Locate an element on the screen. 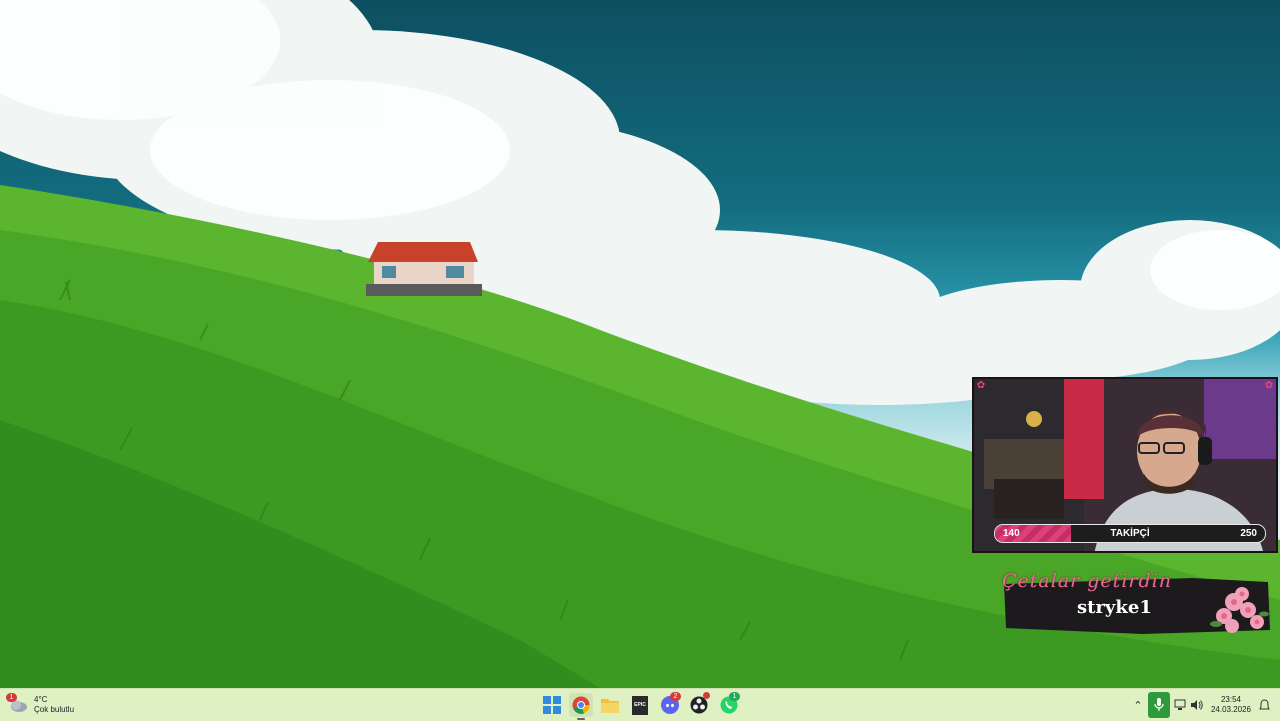 The width and height of the screenshot is (1280, 721). windows-logo-icon is located at coordinates (552, 705).